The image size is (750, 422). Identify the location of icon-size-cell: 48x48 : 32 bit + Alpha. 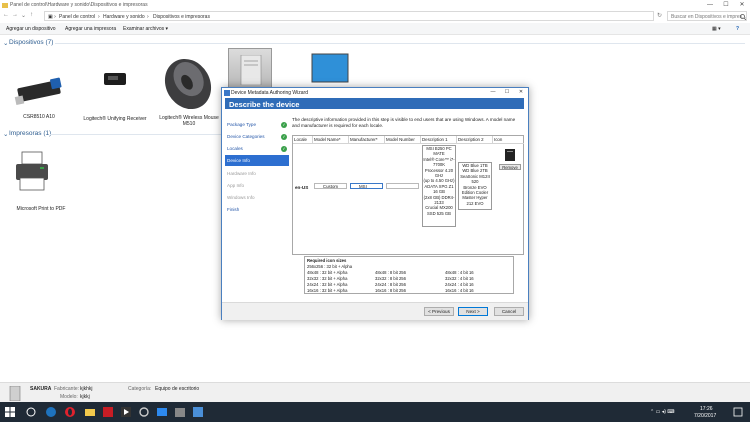
(327, 272).